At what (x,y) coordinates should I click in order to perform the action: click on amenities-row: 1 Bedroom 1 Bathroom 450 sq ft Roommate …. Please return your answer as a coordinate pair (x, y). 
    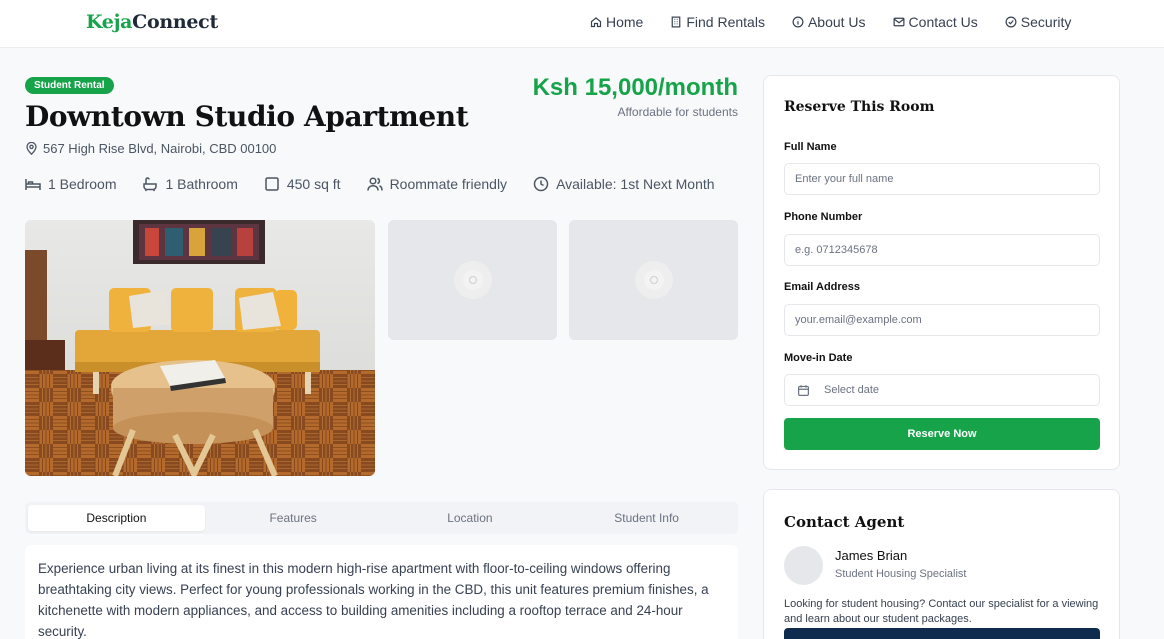
    Looking at the image, I should click on (383, 184).